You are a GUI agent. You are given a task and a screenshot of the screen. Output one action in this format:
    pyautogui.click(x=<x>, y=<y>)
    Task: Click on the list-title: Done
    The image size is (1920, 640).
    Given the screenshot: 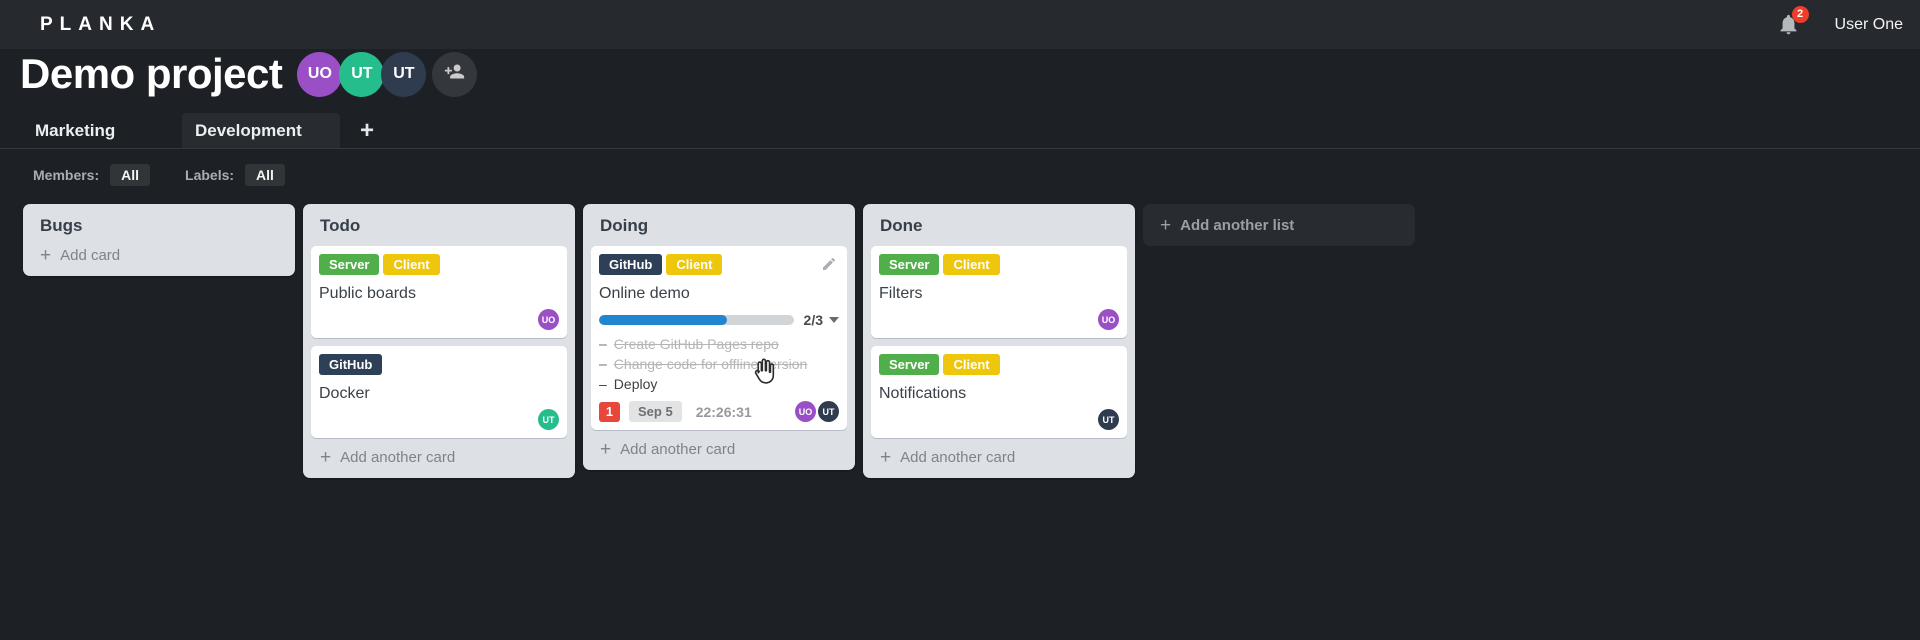 What is the action you would take?
    pyautogui.click(x=901, y=225)
    